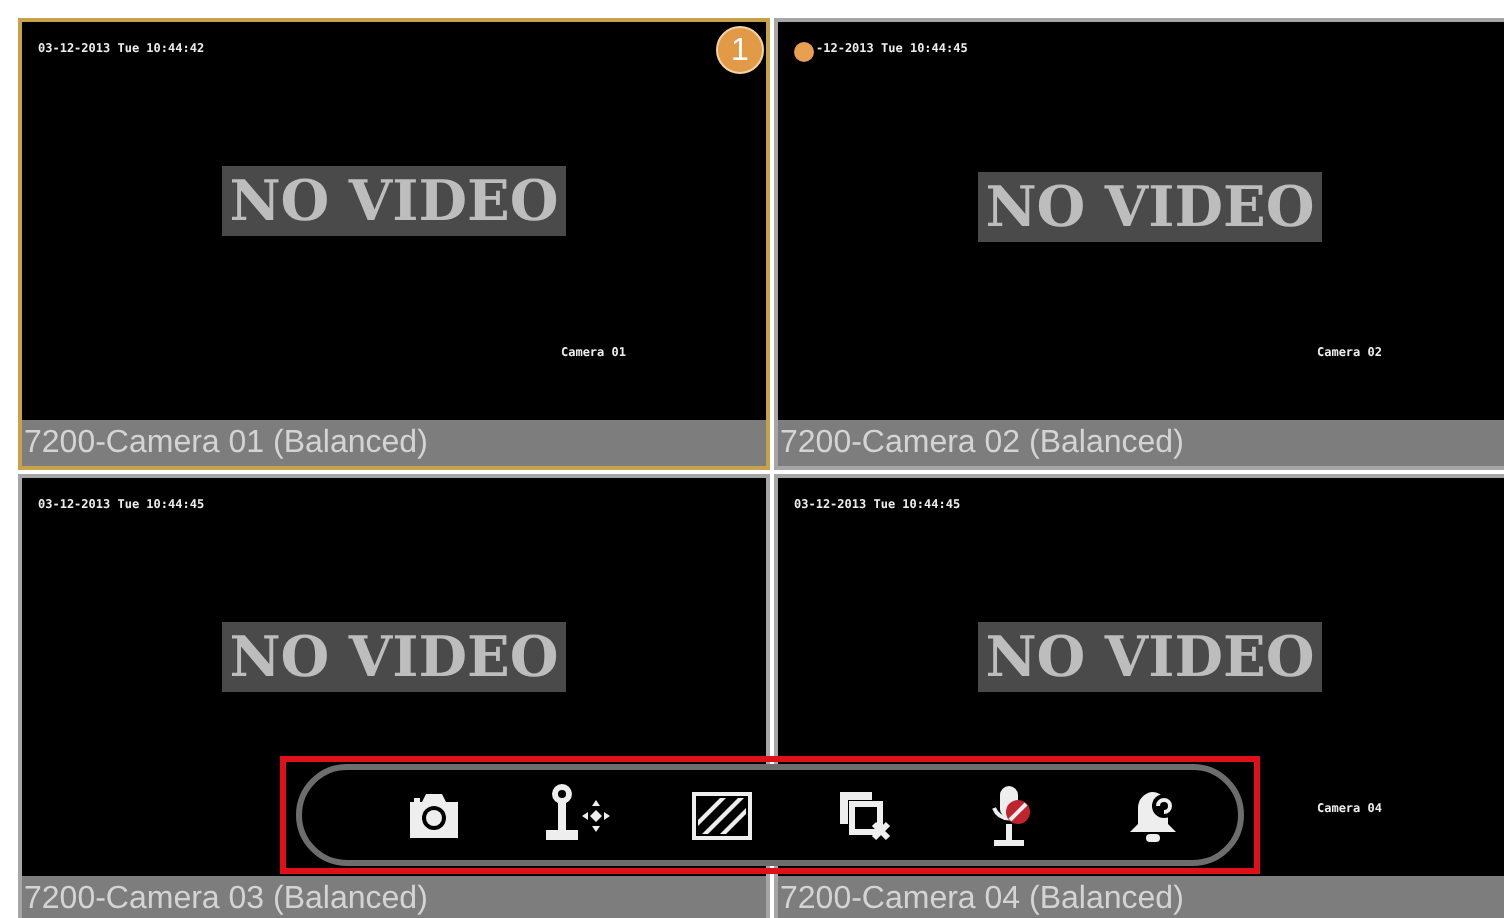  What do you see at coordinates (1141, 897) in the screenshot?
I see `camera-label: 7200-Camera 04 (Balanced)` at bounding box center [1141, 897].